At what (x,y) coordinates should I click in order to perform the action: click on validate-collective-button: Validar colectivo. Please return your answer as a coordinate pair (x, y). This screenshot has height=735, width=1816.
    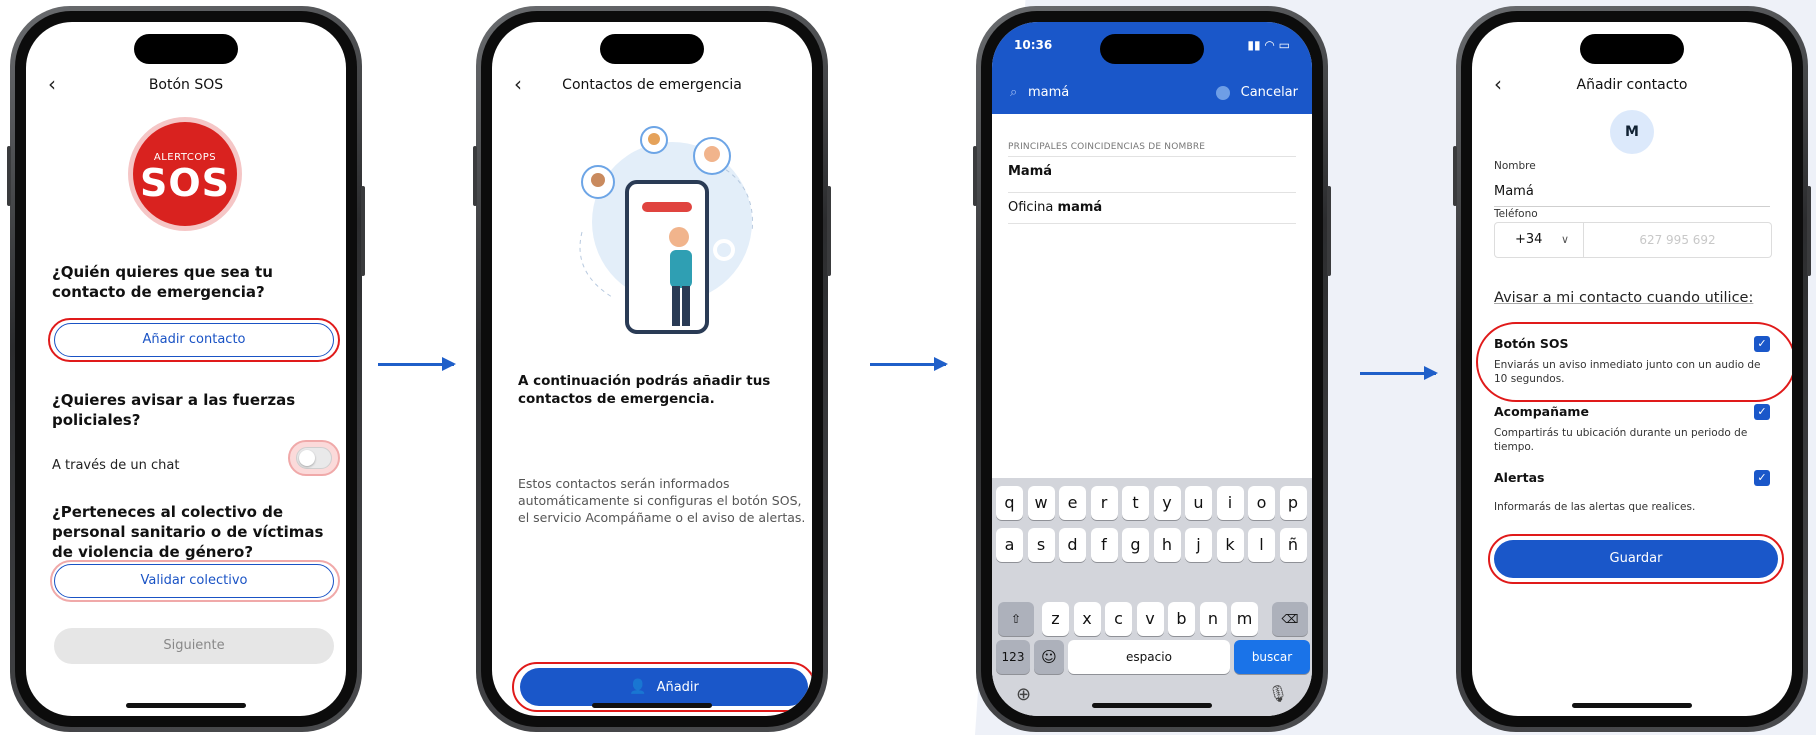
    Looking at the image, I should click on (194, 581).